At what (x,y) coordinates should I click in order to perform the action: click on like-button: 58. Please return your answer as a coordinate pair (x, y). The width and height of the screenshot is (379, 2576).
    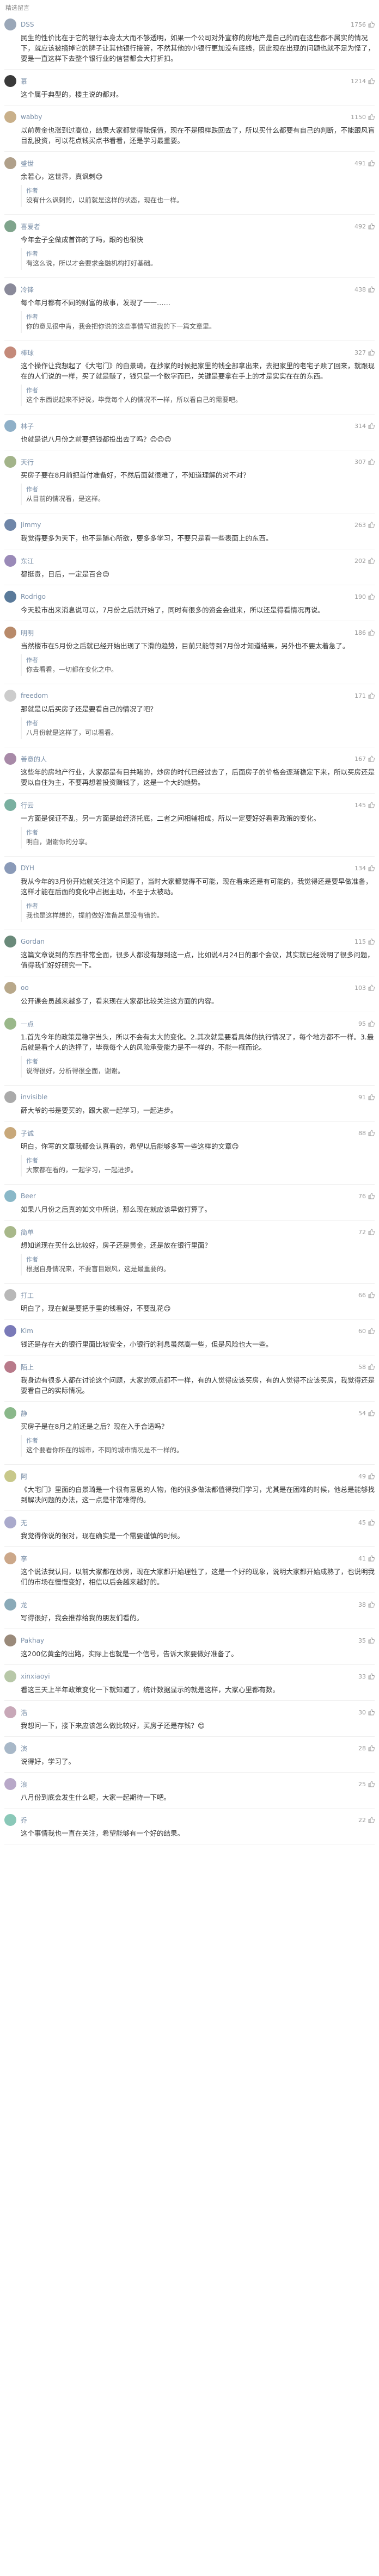
    Looking at the image, I should click on (366, 1367).